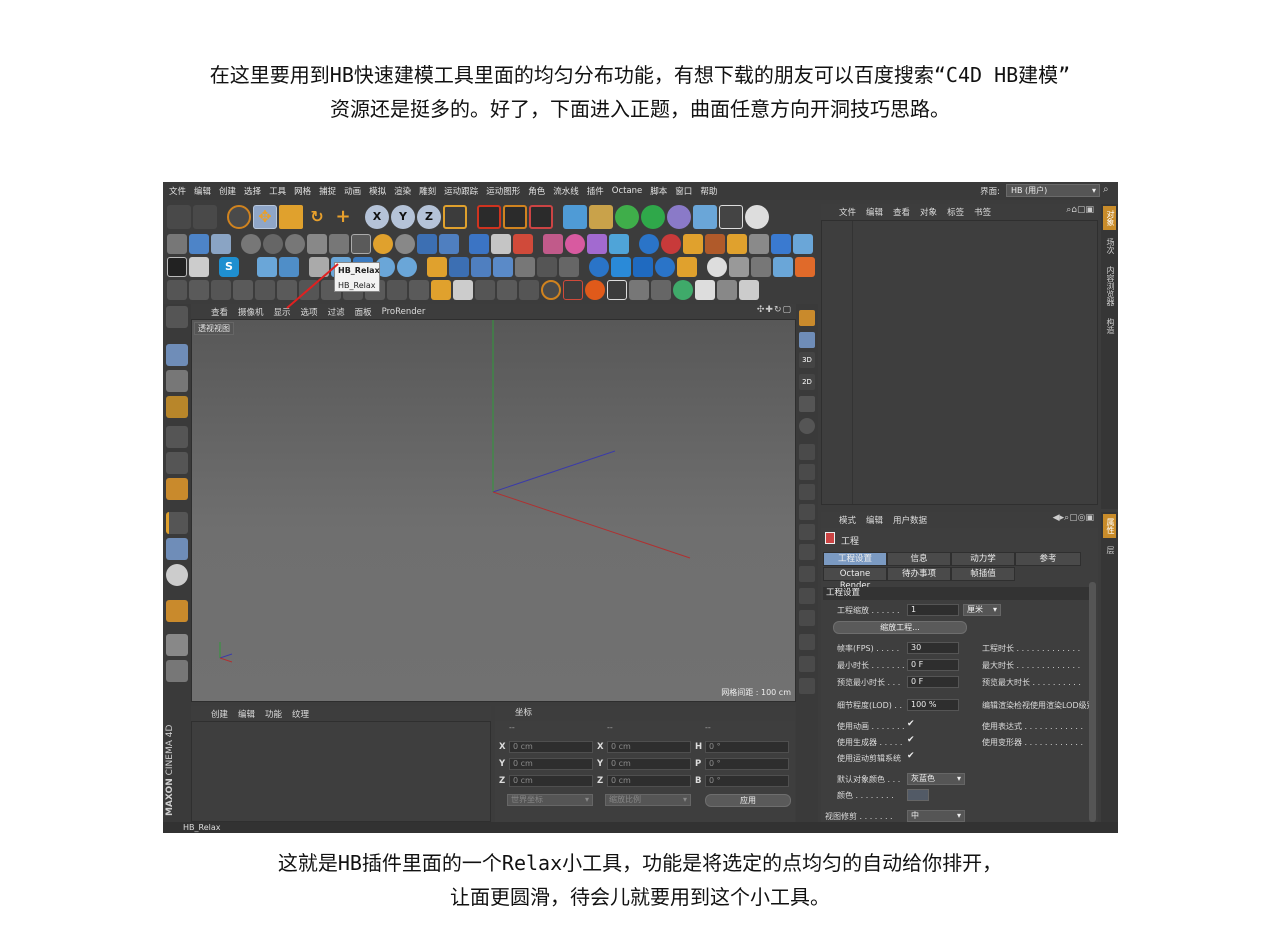 The height and width of the screenshot is (935, 1280). Describe the element at coordinates (177, 523) in the screenshot. I see `axis-mode-icon` at that location.